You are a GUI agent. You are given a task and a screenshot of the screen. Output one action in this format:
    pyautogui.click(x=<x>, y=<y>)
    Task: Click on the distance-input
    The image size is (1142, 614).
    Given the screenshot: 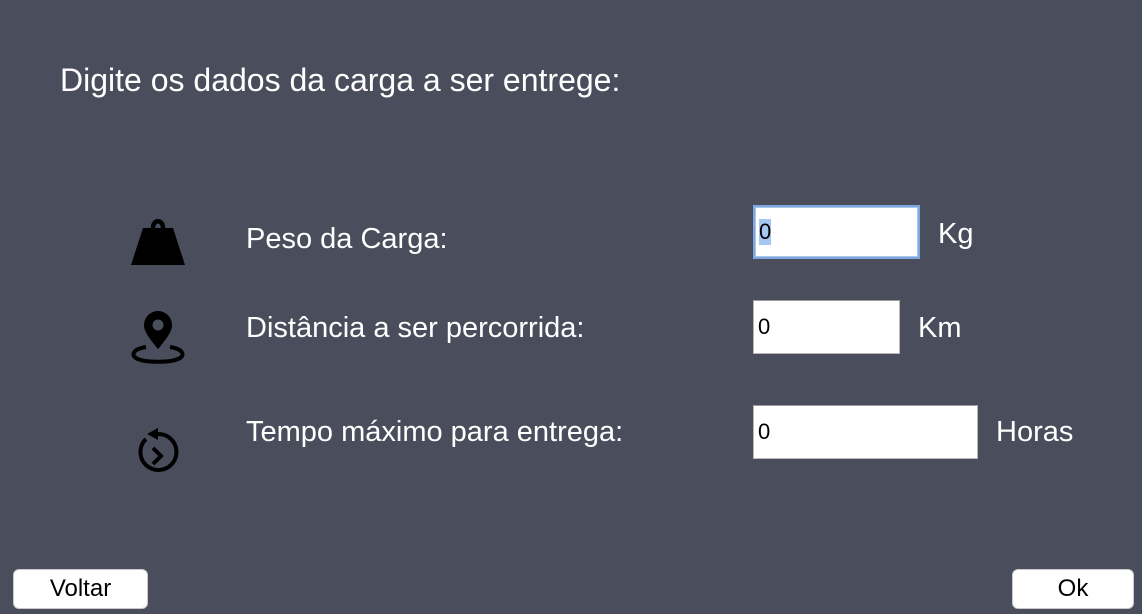 What is the action you would take?
    pyautogui.click(x=826, y=327)
    